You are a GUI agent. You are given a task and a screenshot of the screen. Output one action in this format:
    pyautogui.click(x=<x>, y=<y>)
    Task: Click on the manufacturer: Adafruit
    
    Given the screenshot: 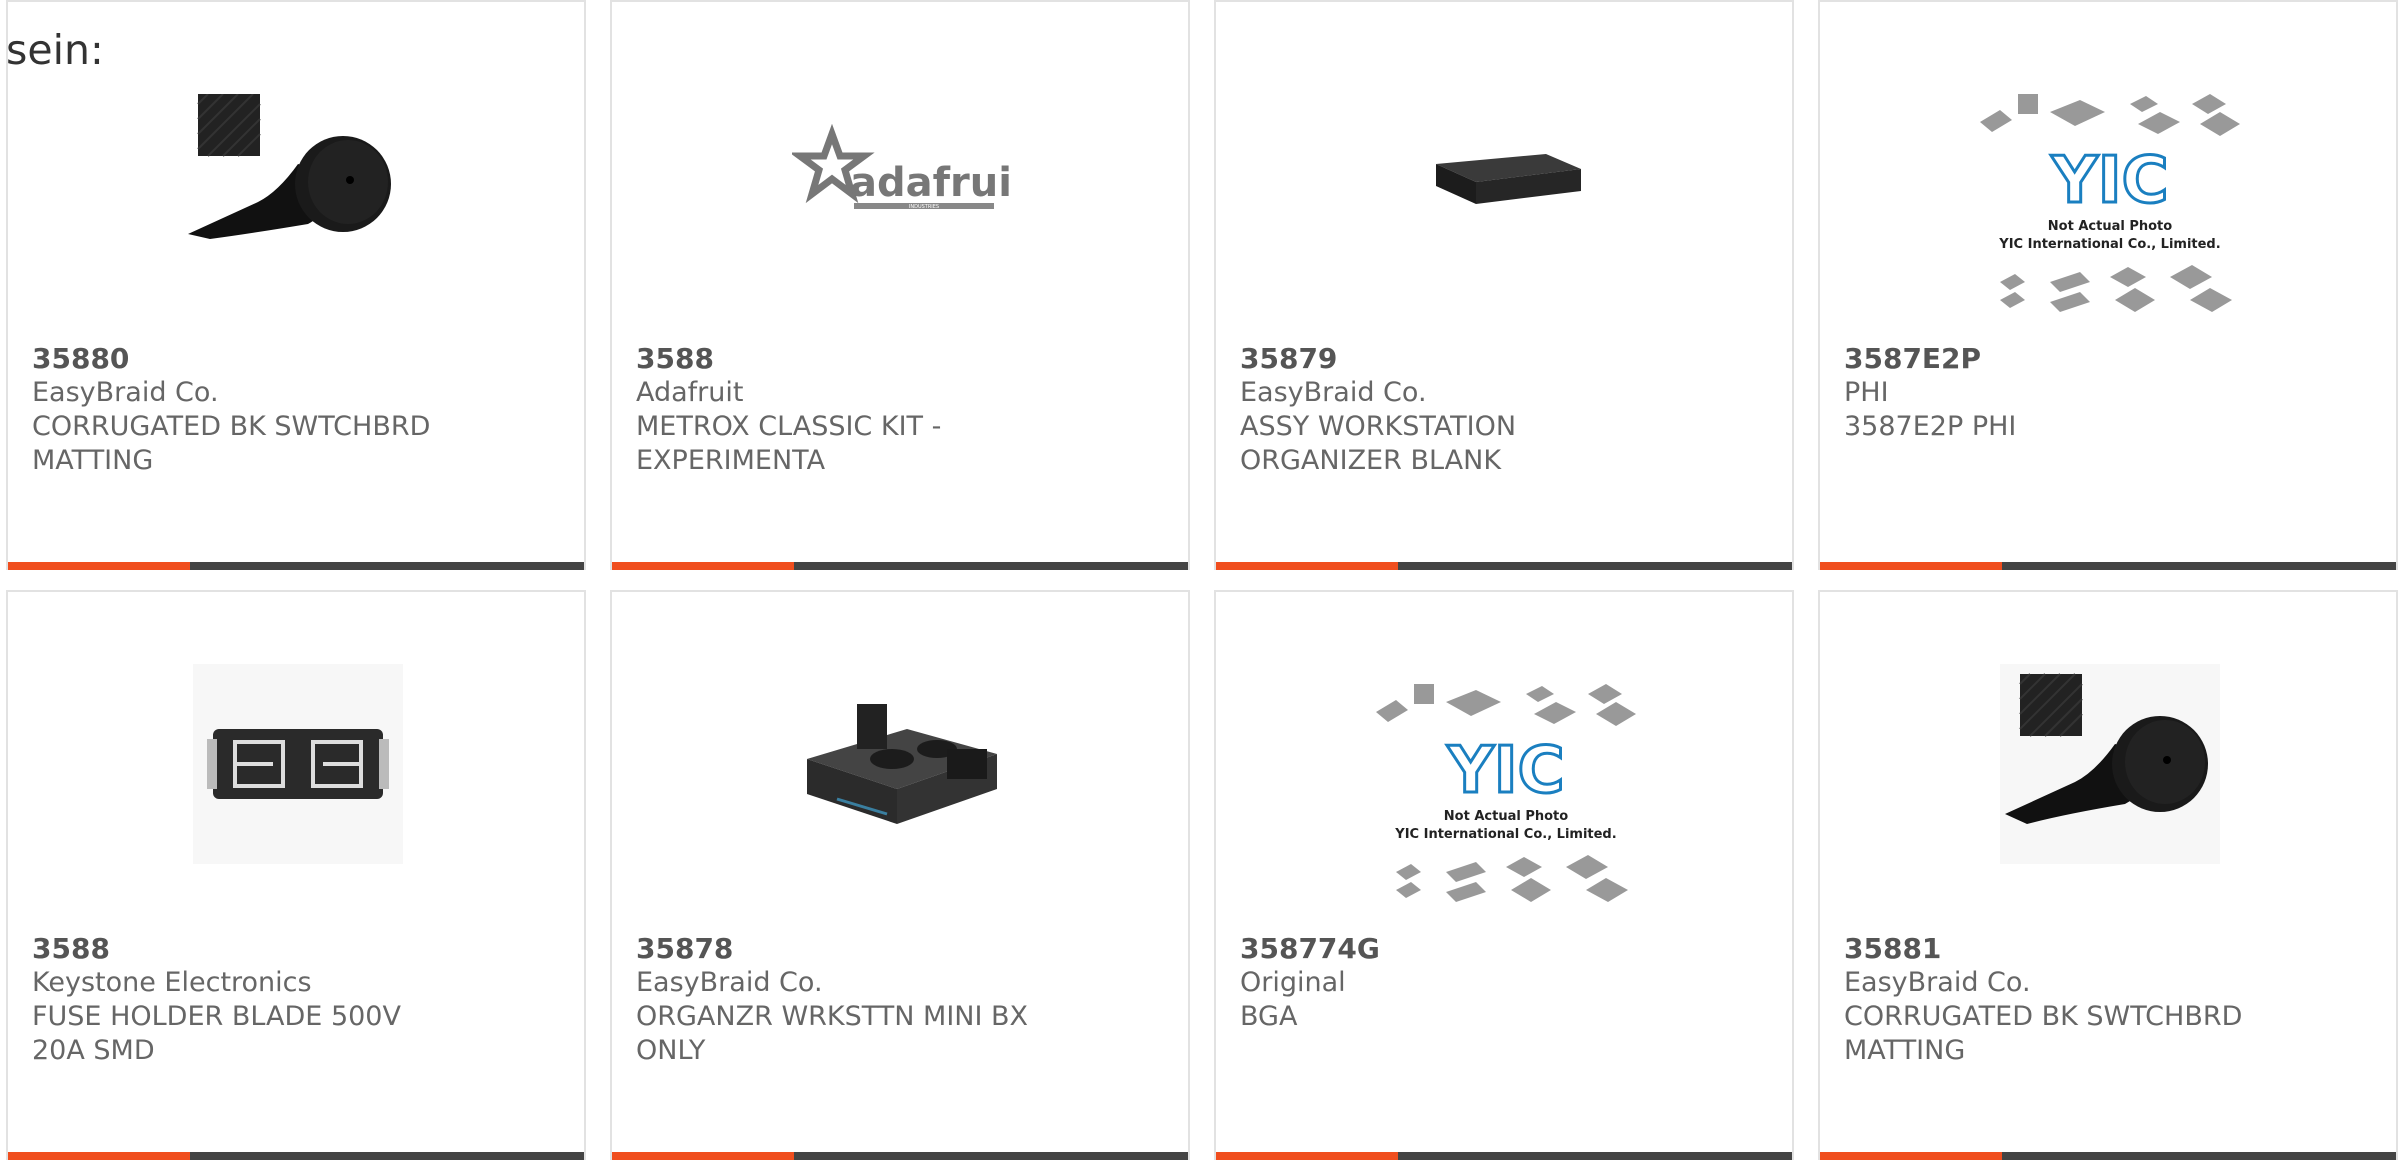 What is the action you would take?
    pyautogui.click(x=690, y=392)
    